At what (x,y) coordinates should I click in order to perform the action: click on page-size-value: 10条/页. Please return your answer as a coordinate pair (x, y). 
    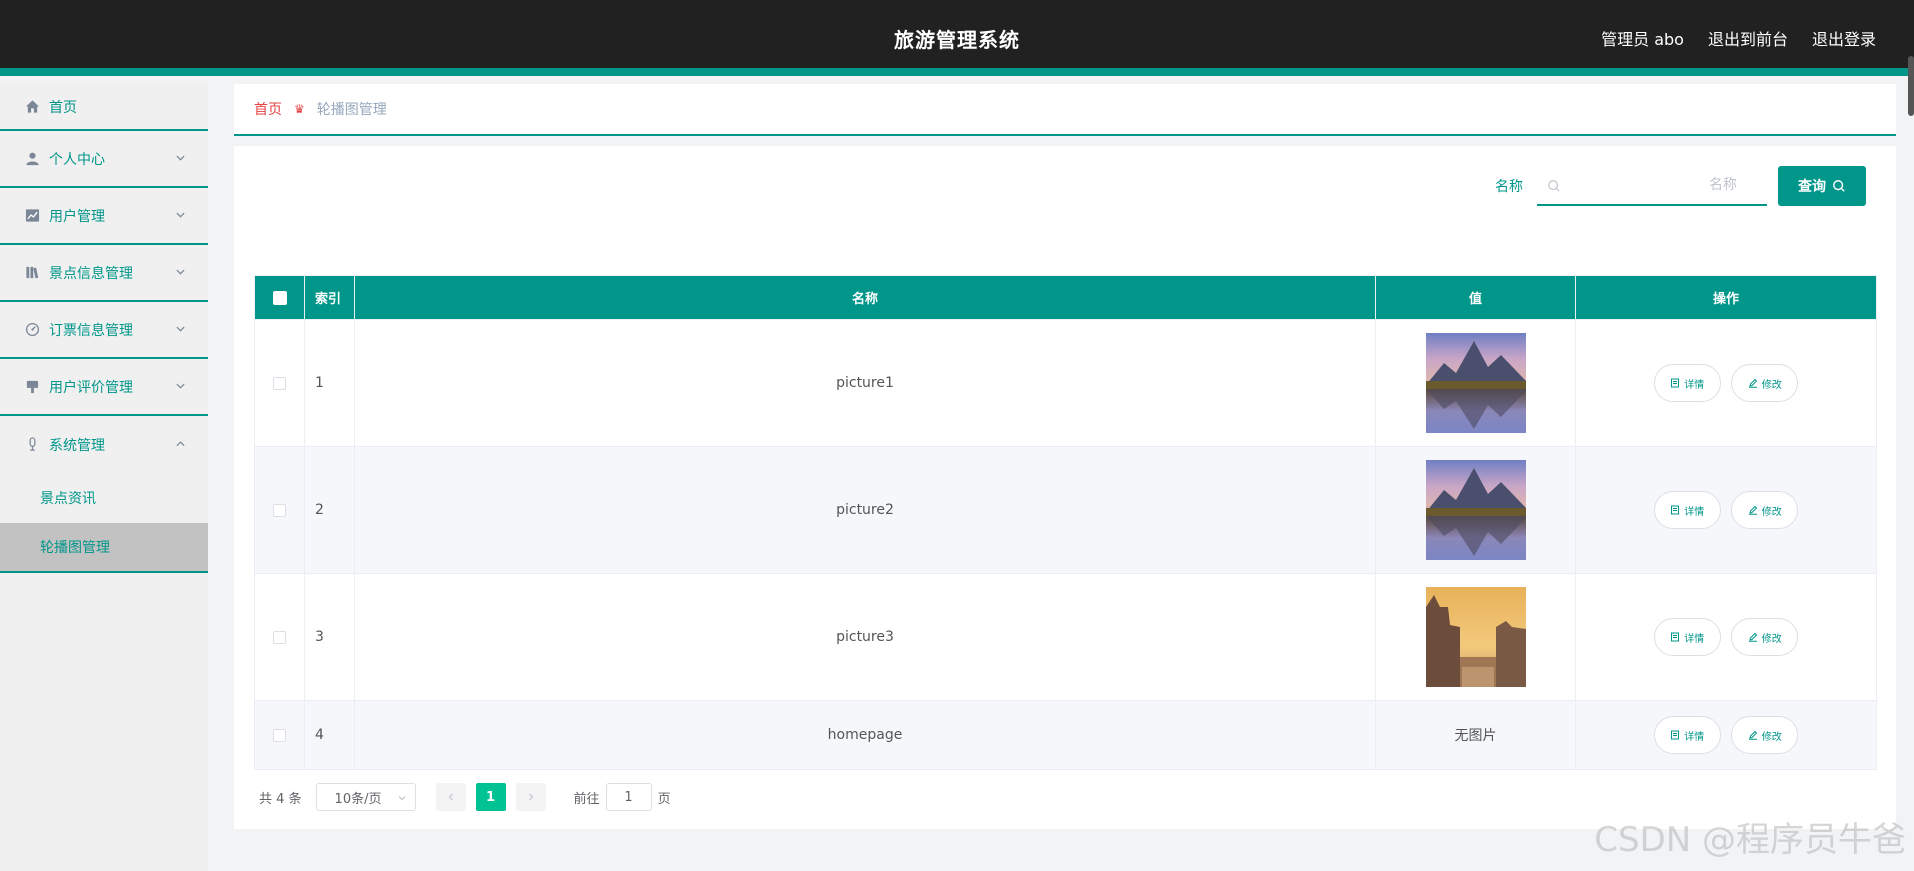
    Looking at the image, I should click on (358, 799).